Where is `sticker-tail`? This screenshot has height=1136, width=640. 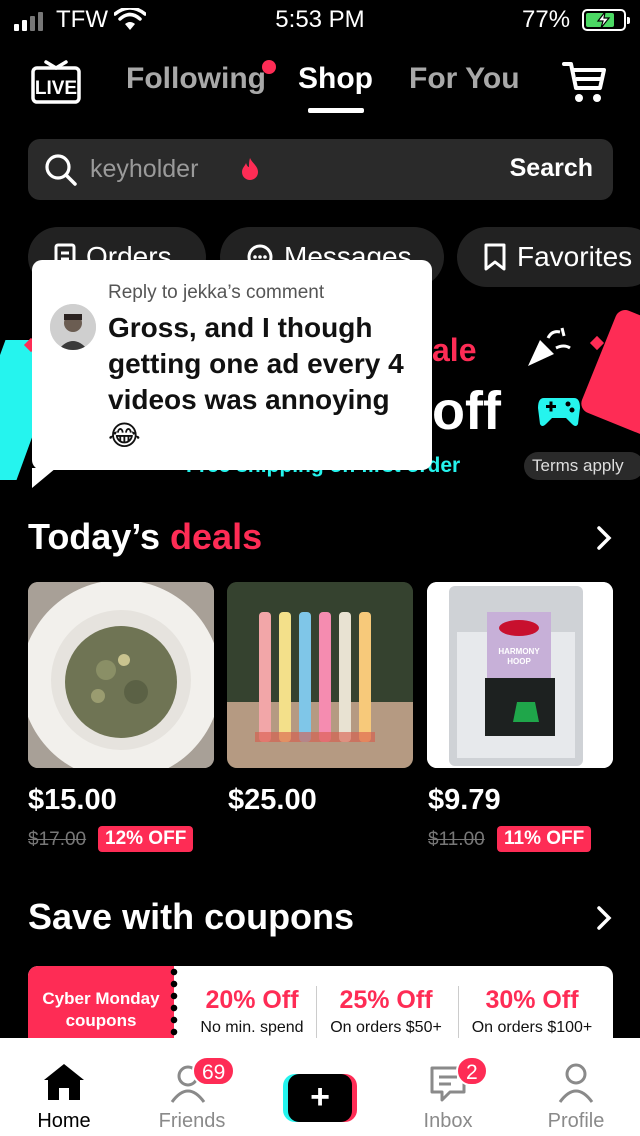
sticker-tail is located at coordinates (44, 478).